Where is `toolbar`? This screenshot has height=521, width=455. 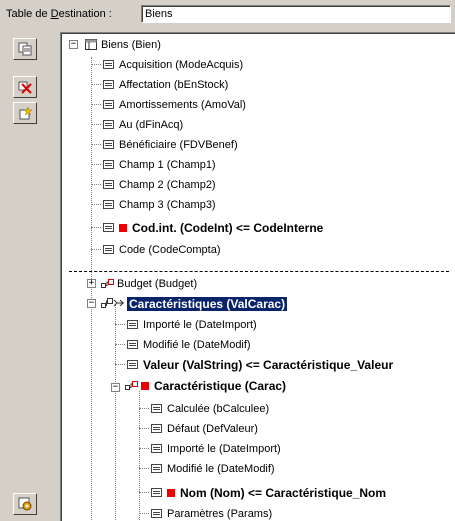
toolbar is located at coordinates (30, 274).